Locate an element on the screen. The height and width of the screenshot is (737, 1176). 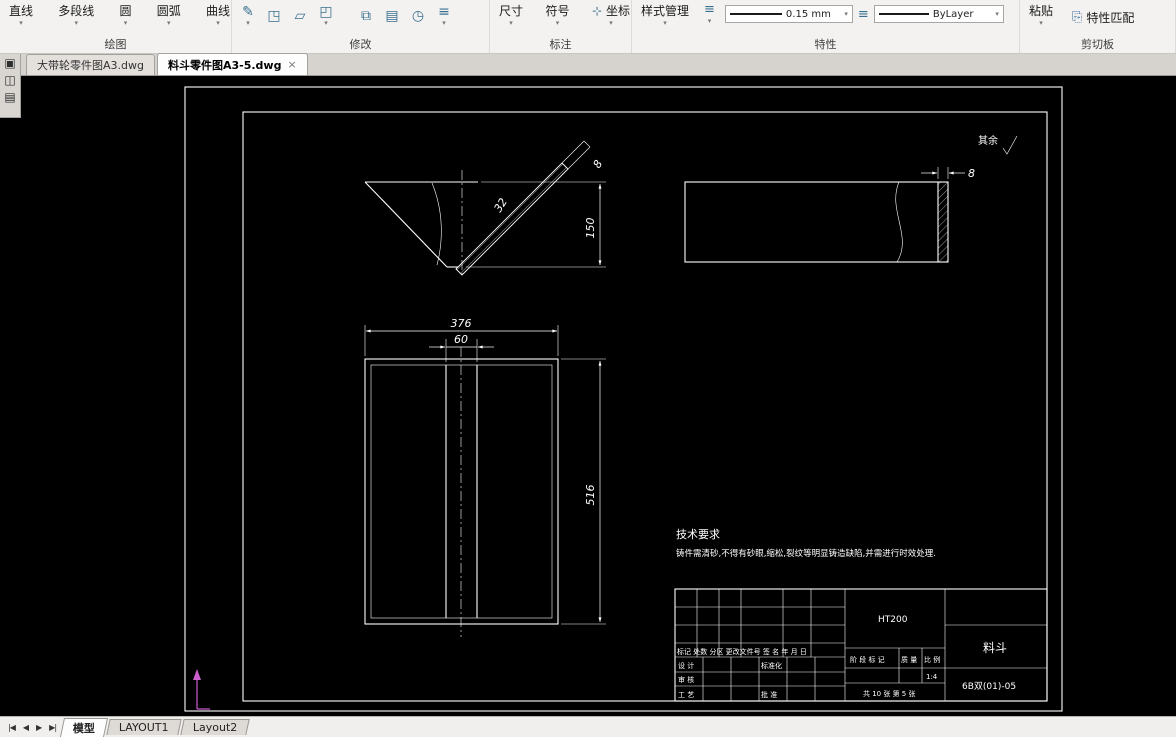
layers-icon: ▤ is located at coordinates (392, 16).